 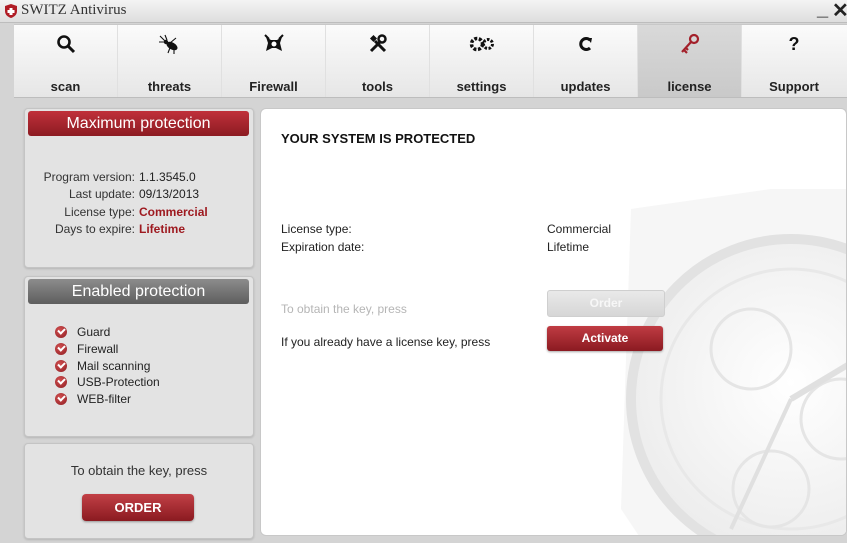 What do you see at coordinates (162, 229) in the screenshot?
I see `days-to-expire-value: Lifetime` at bounding box center [162, 229].